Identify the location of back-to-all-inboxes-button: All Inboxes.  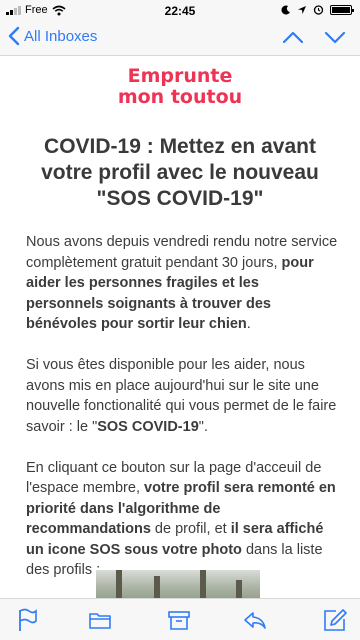
(52, 36).